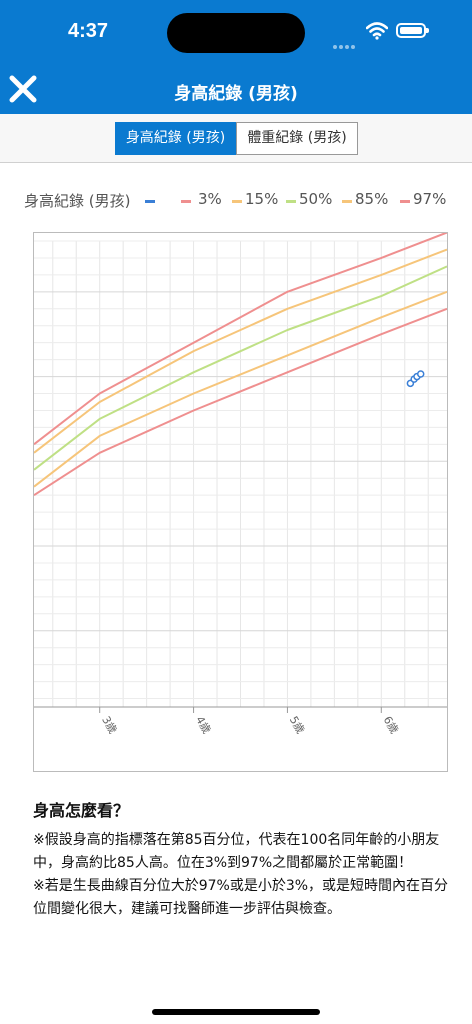 Image resolution: width=472 pixels, height=1024 pixels. Describe the element at coordinates (109, 725) in the screenshot. I see `x-tick-label: 3歲` at that location.